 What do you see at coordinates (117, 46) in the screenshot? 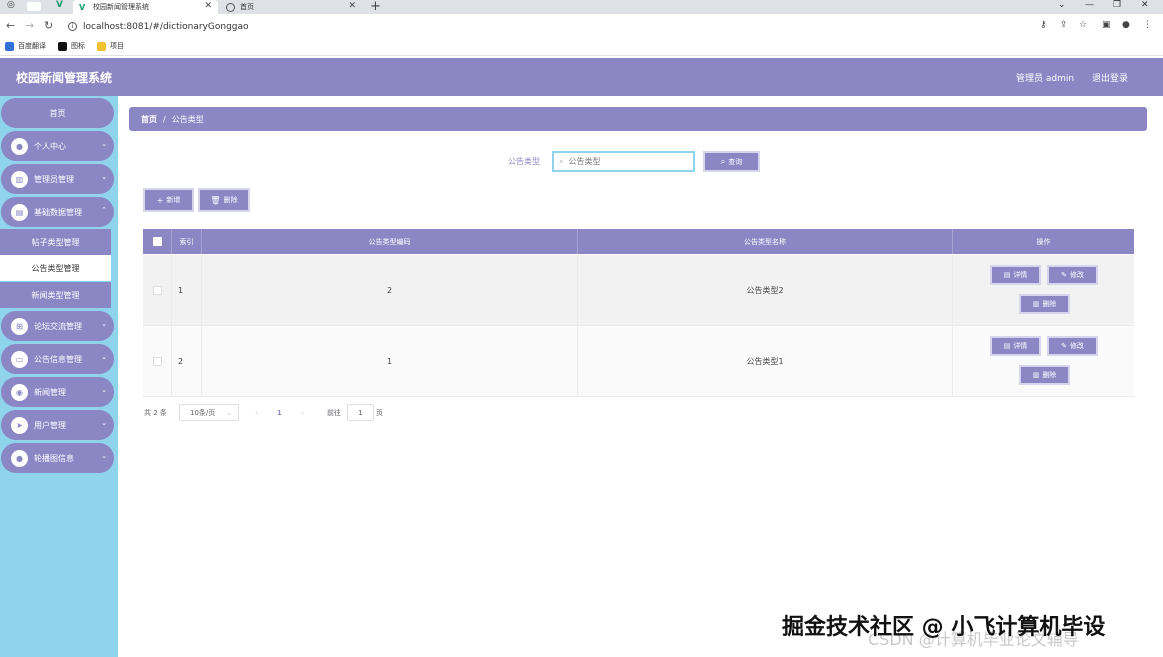
I see `bookmark-label: 项目` at bounding box center [117, 46].